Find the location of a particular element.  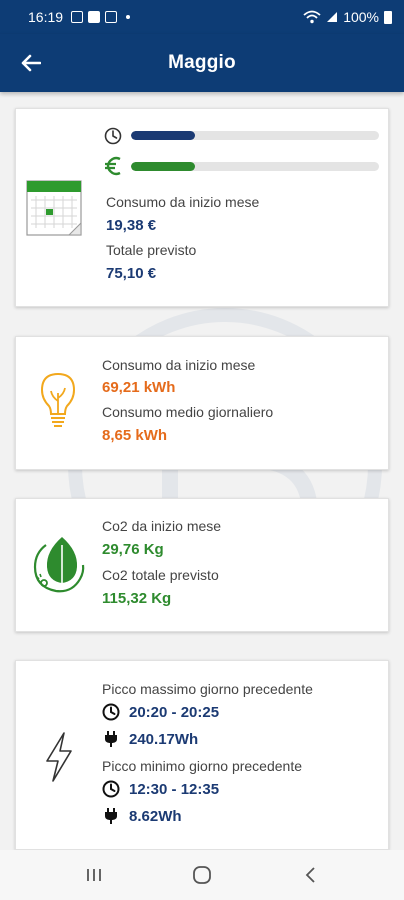

lightbulb-icon is located at coordinates (58, 399).